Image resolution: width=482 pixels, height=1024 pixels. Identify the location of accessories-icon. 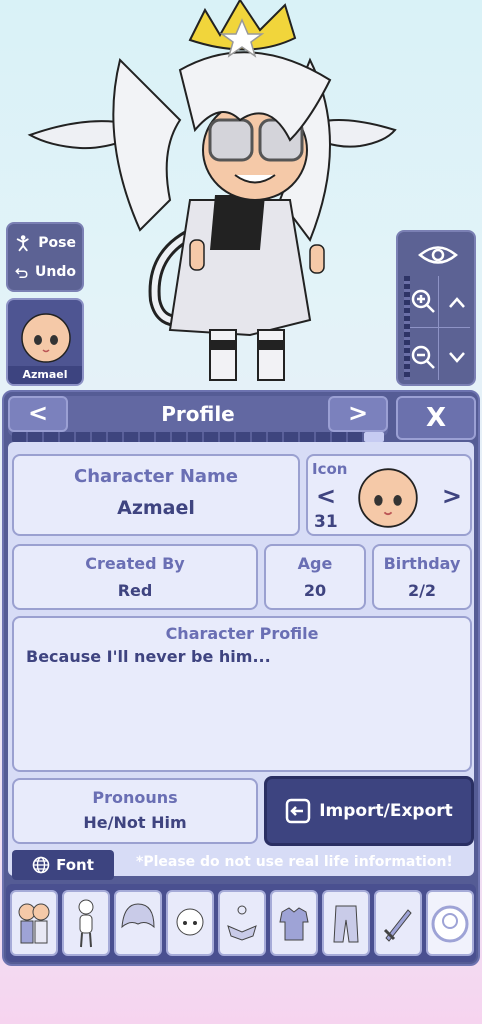
(242, 923).